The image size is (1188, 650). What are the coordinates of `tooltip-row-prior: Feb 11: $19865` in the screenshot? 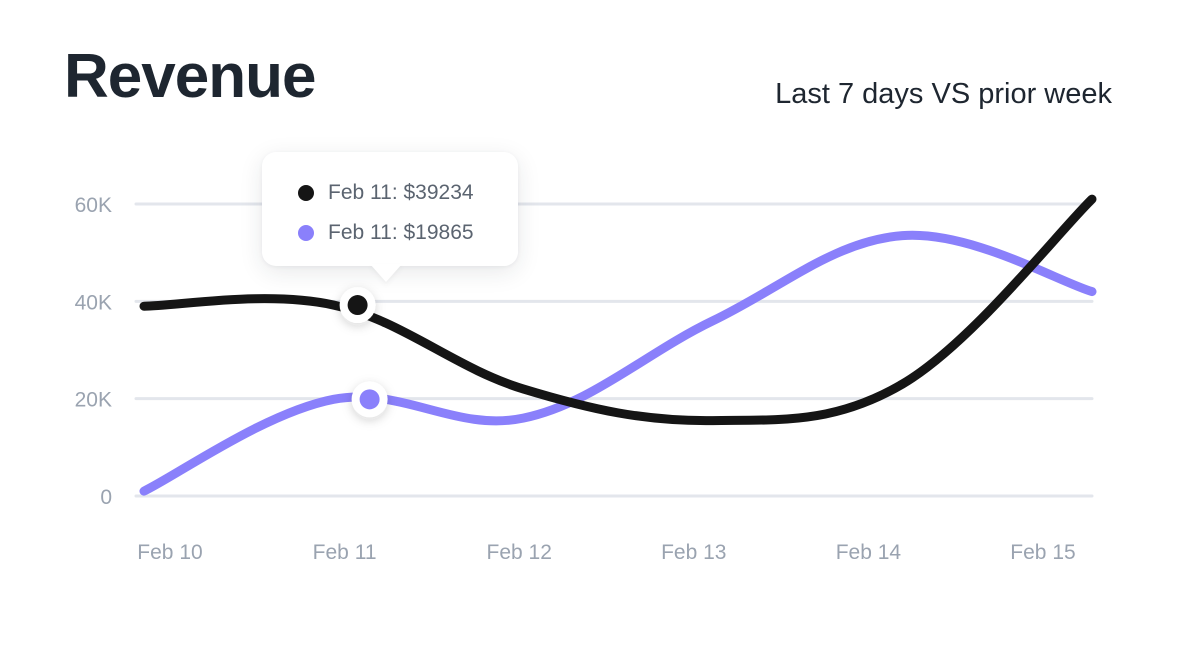 It's located at (386, 233).